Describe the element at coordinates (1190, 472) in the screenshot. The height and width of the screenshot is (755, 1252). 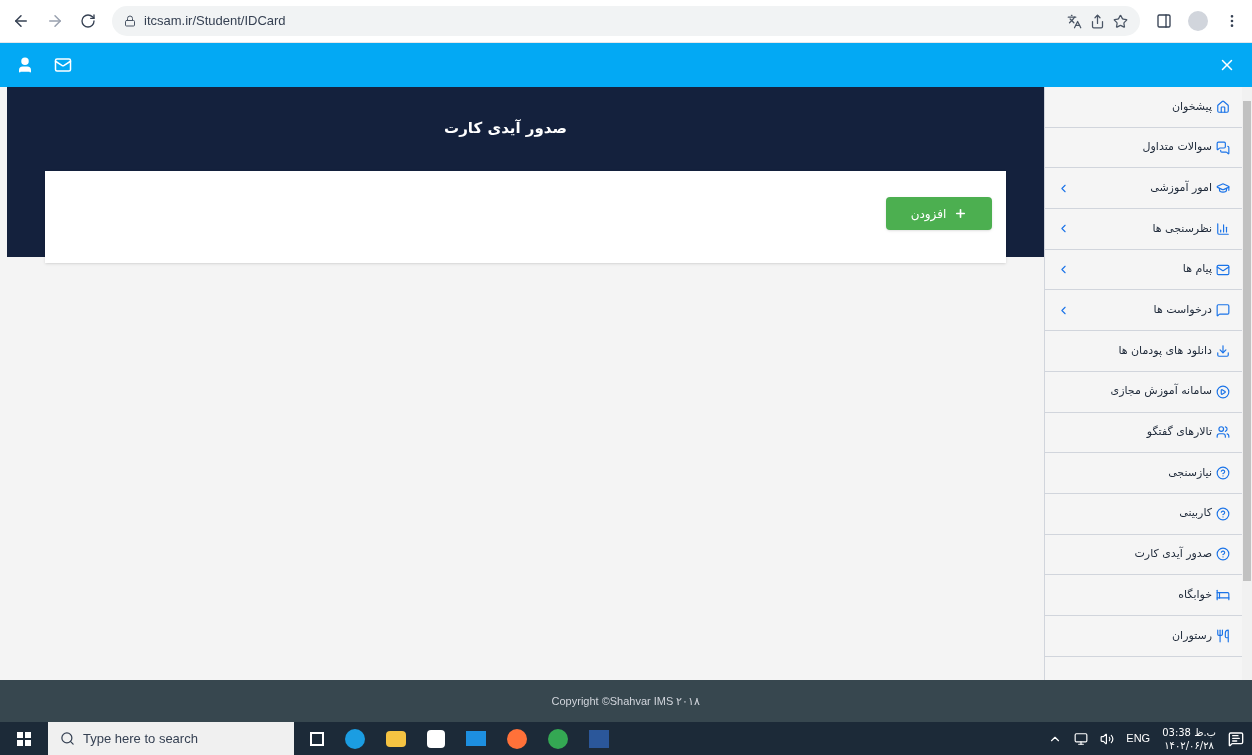
I see `sidebar-label: نیازسنجی` at that location.